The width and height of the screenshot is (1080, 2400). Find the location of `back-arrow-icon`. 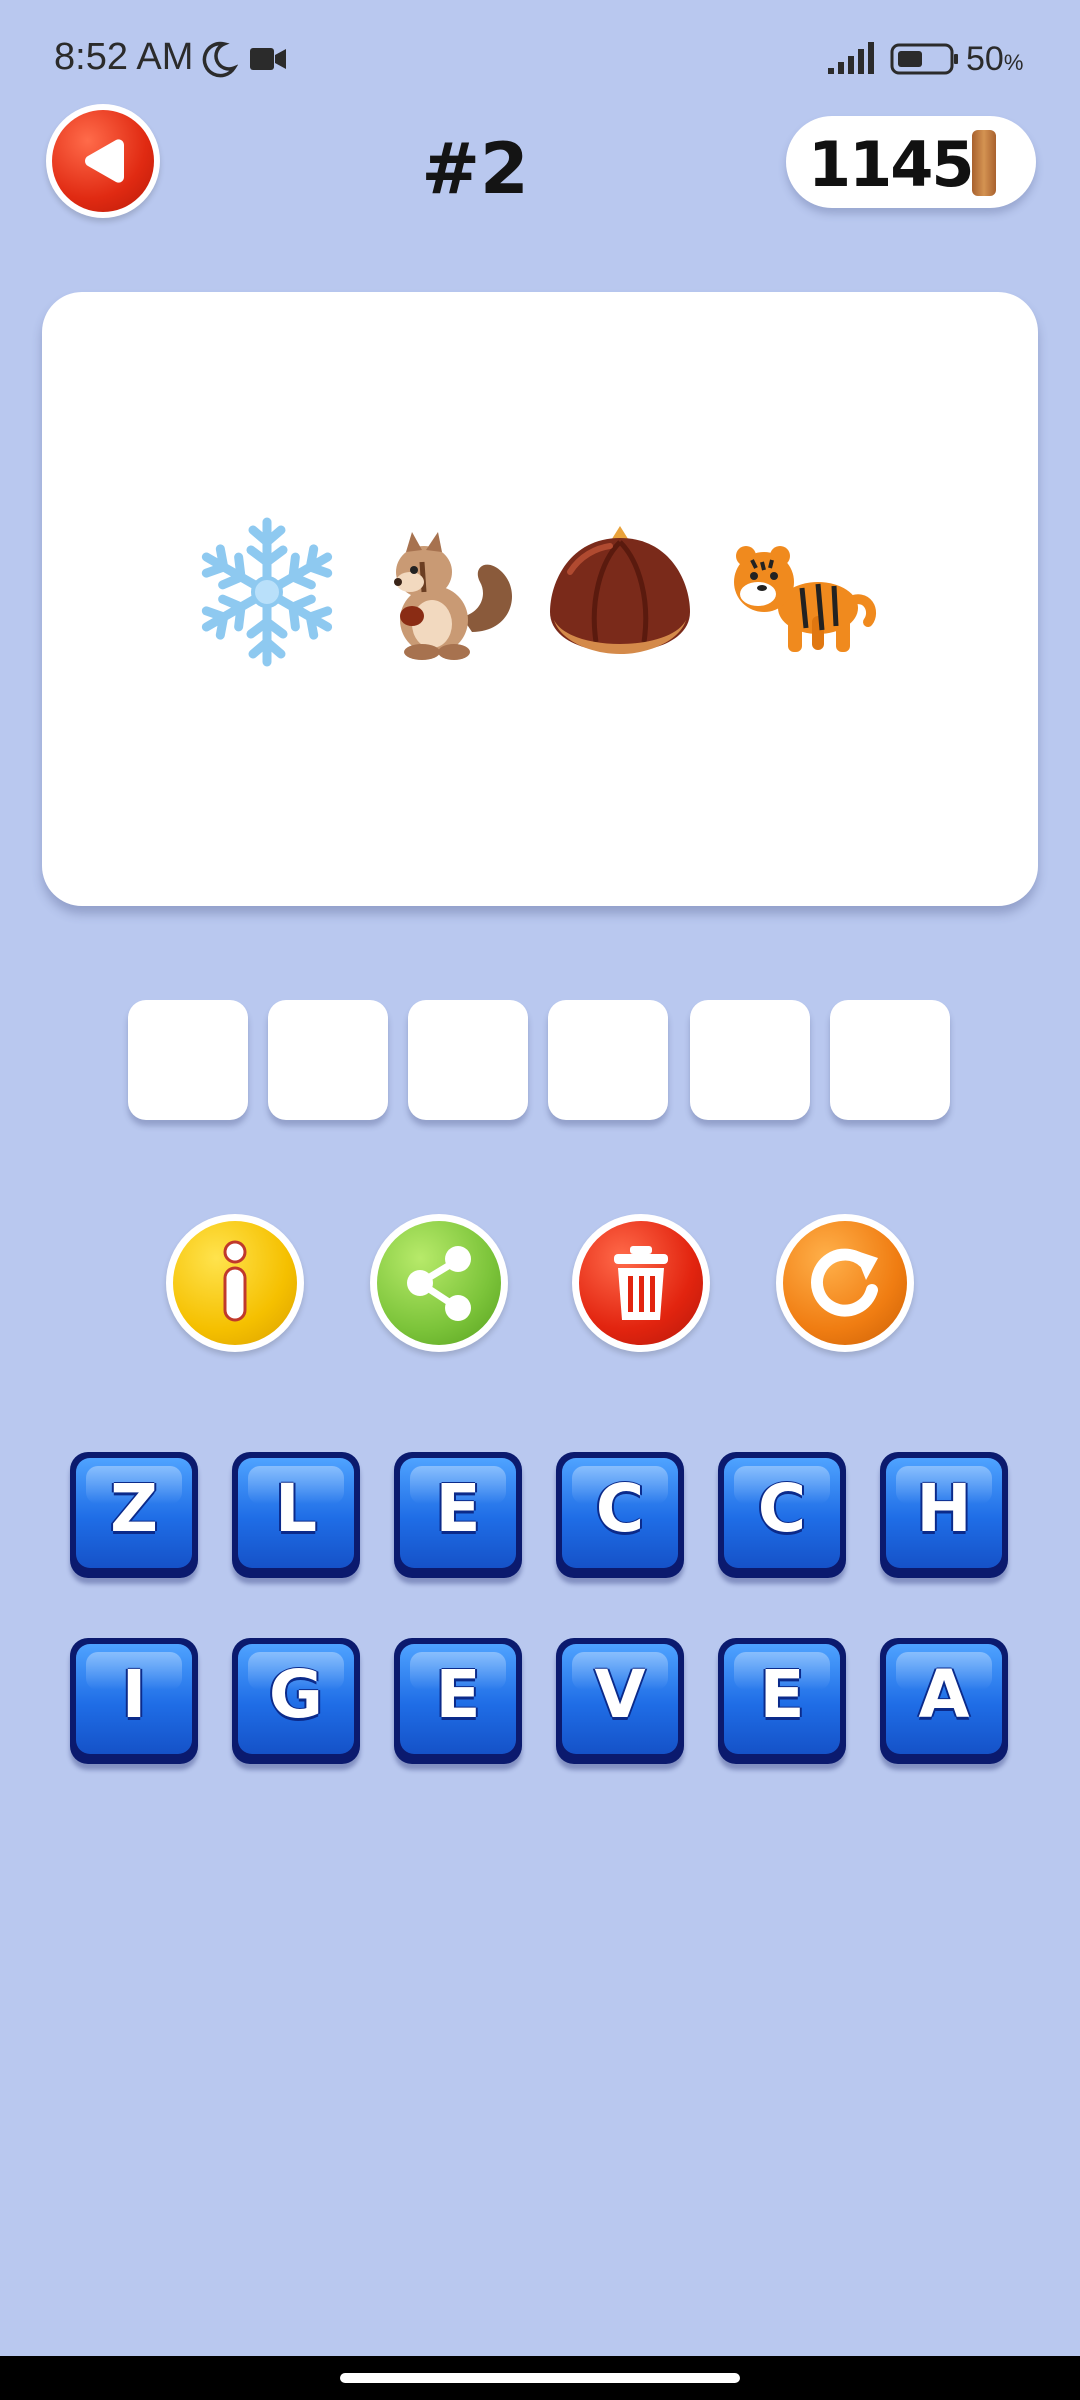

back-arrow-icon is located at coordinates (104, 161).